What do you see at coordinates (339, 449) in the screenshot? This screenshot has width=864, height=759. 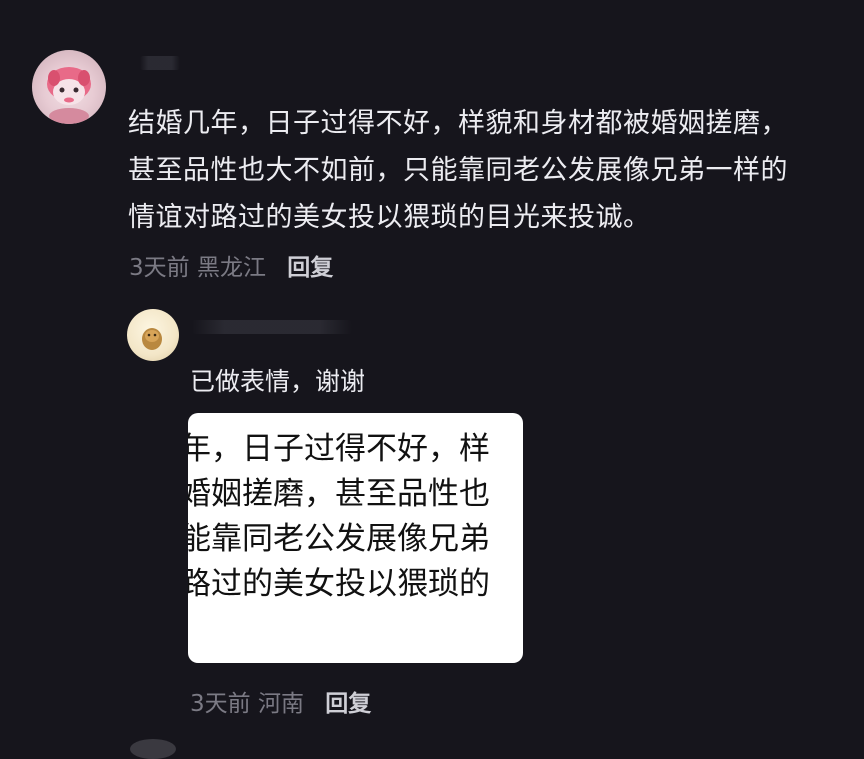 I see `sticker-line: 年，日子过得不好，样` at bounding box center [339, 449].